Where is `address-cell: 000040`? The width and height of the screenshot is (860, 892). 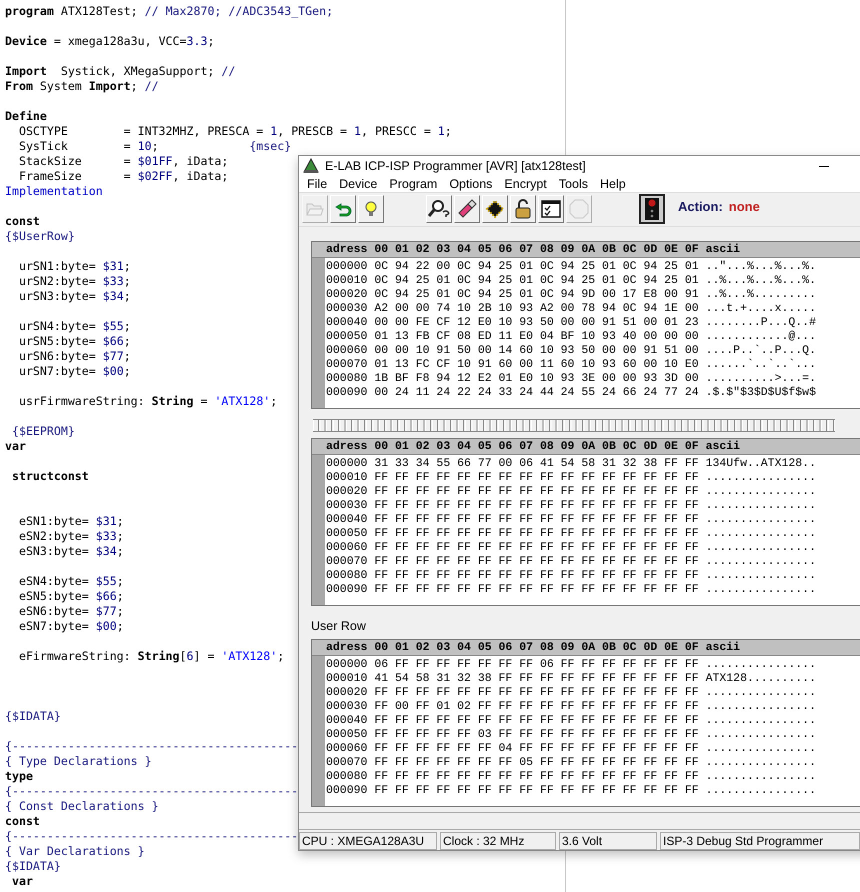
address-cell: 000040 is located at coordinates (347, 721).